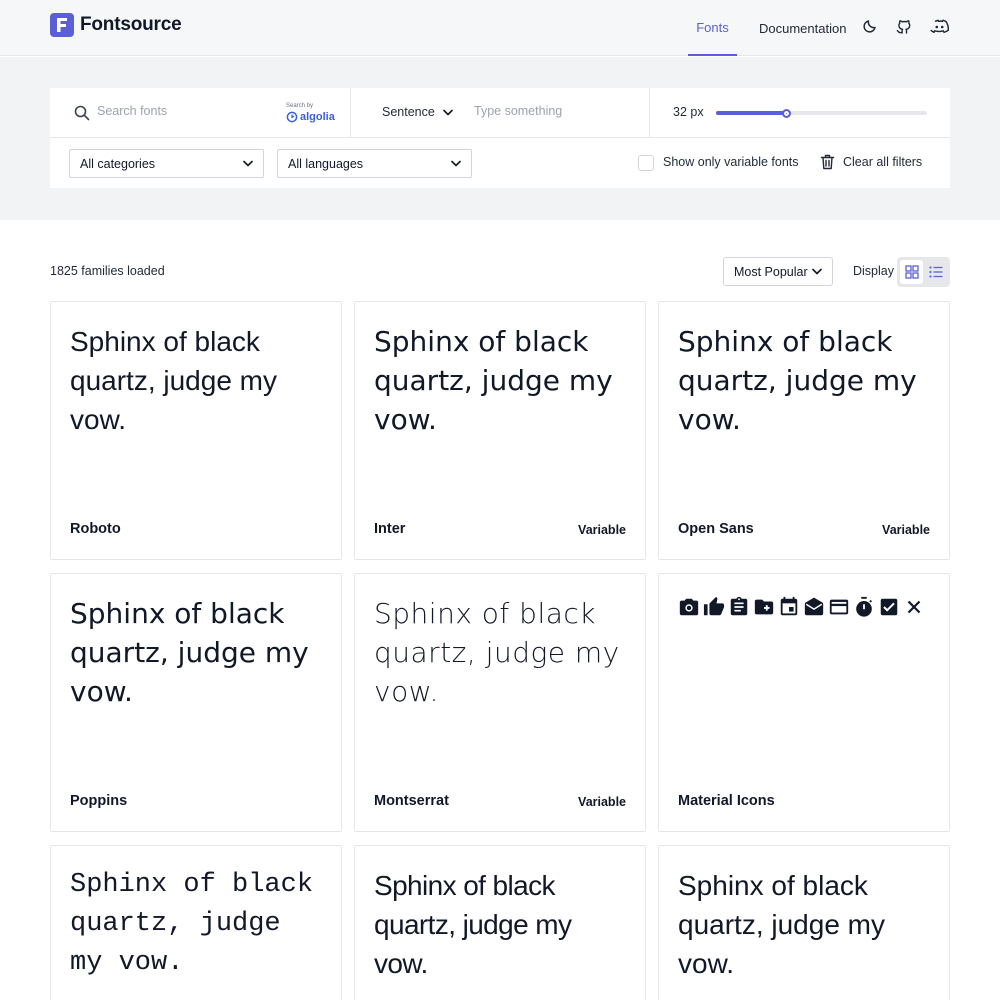 This screenshot has height=1000, width=1000. Describe the element at coordinates (300, 106) in the screenshot. I see `search-by-label: Search by` at that location.